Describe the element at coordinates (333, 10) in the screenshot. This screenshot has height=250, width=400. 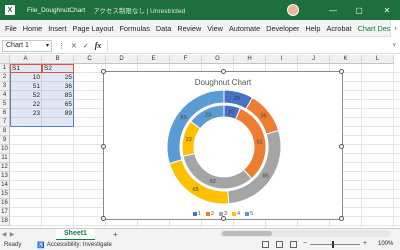
I see `minimize-button: —` at that location.